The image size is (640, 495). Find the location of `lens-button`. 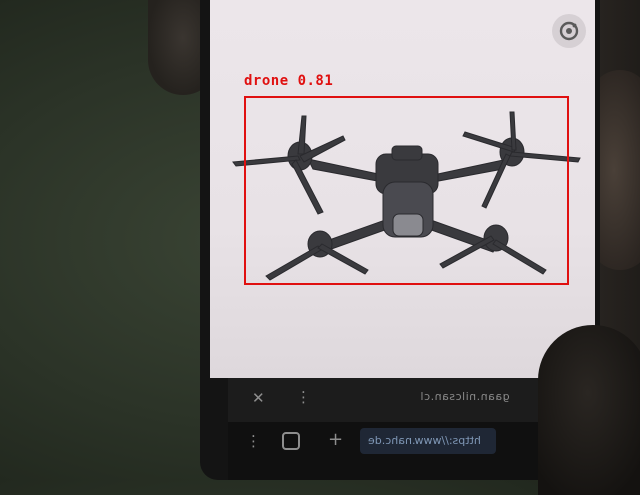

lens-button is located at coordinates (569, 31).